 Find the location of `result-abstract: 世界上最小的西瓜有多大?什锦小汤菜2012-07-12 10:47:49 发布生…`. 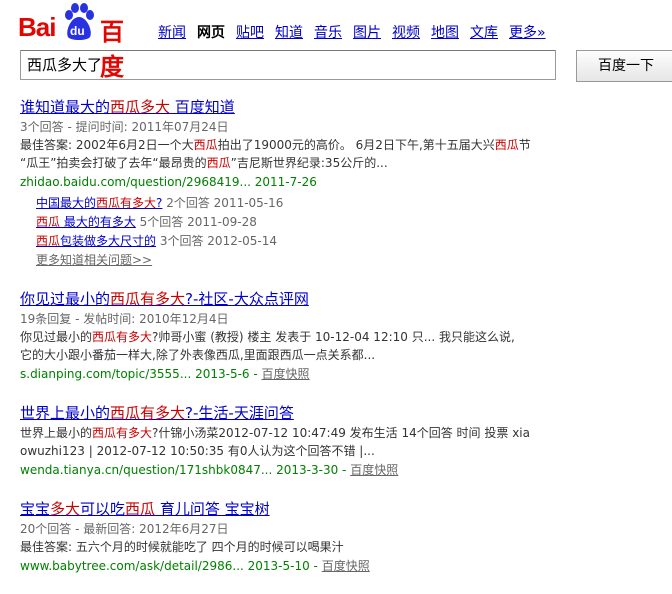

result-abstract: 世界上最小的西瓜有多大?什锦小汤菜2012-07-12 10:47:49 发布生… is located at coordinates (340, 442).